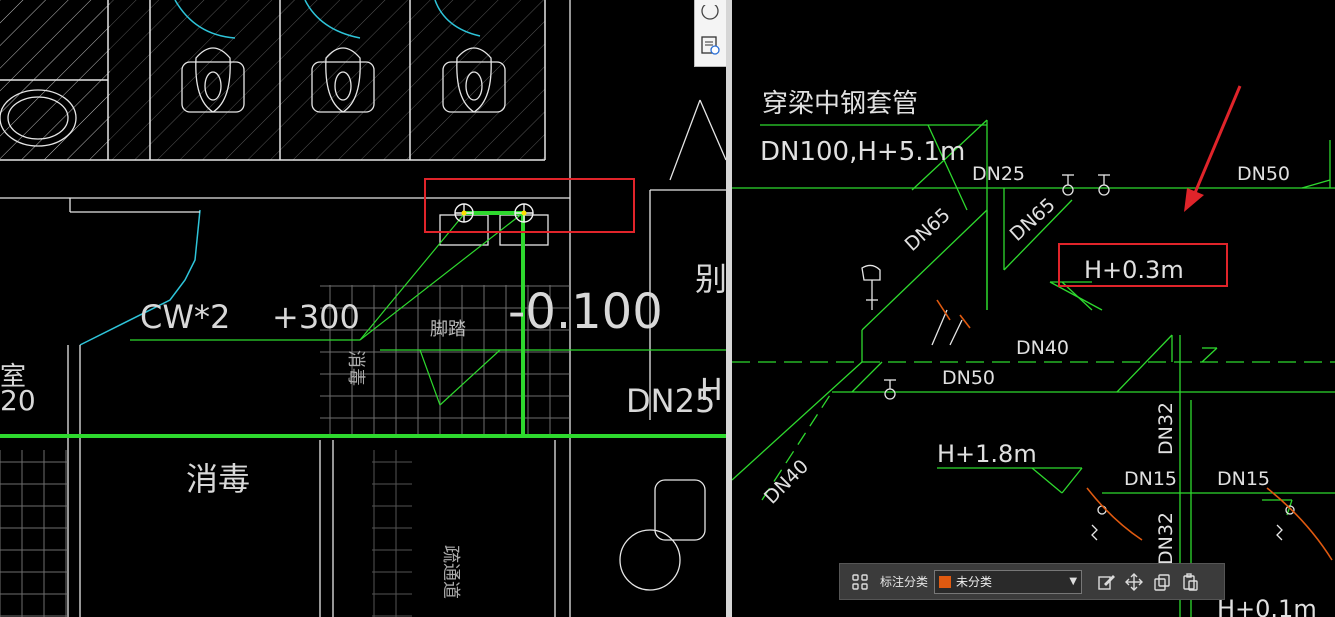 The height and width of the screenshot is (617, 1335). Describe the element at coordinates (862, 152) in the screenshot. I see `label-spec: DN100,H+5.1m` at that location.